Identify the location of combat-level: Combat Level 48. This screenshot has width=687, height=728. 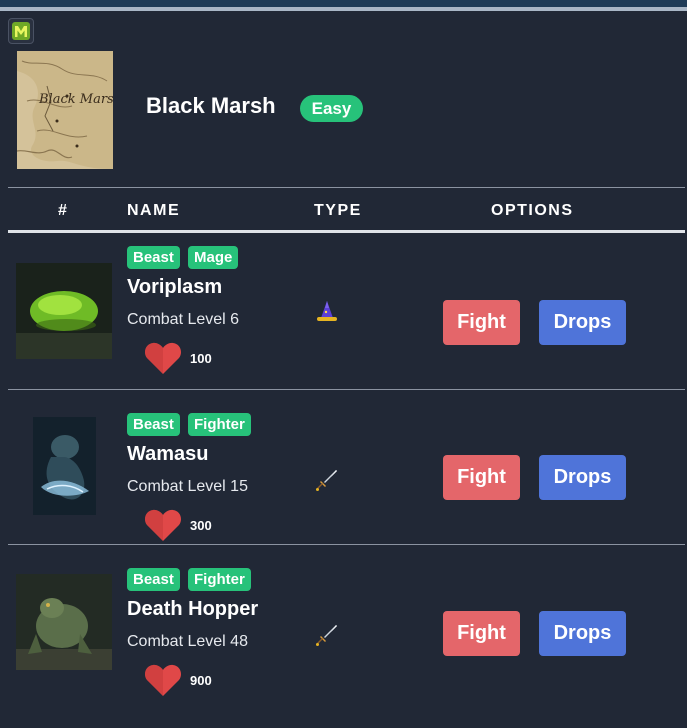
(187, 641).